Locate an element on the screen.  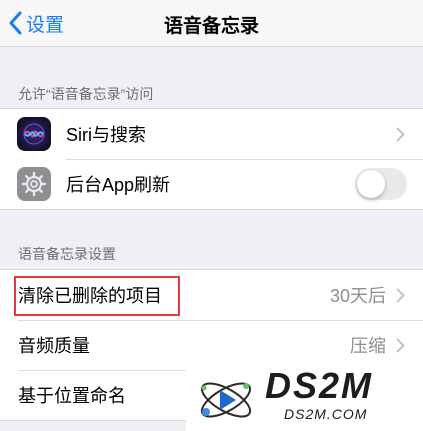
row-label: 音频质量 is located at coordinates (54, 346).